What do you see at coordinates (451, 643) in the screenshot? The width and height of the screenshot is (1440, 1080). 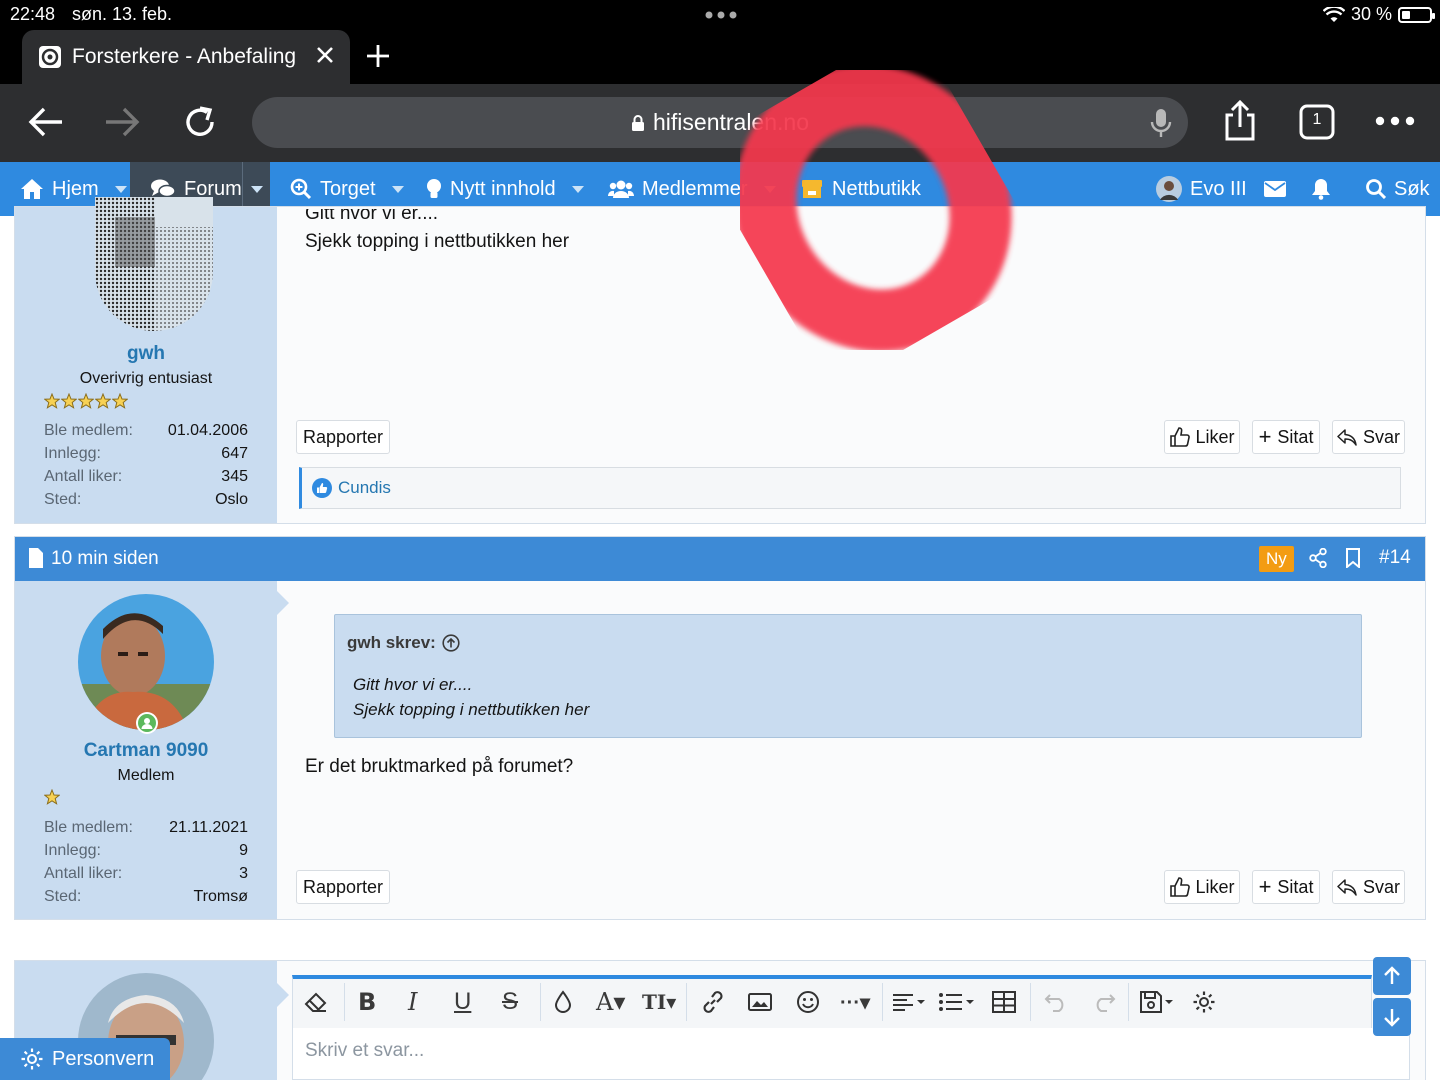 I see `arrow-up-circle-icon` at bounding box center [451, 643].